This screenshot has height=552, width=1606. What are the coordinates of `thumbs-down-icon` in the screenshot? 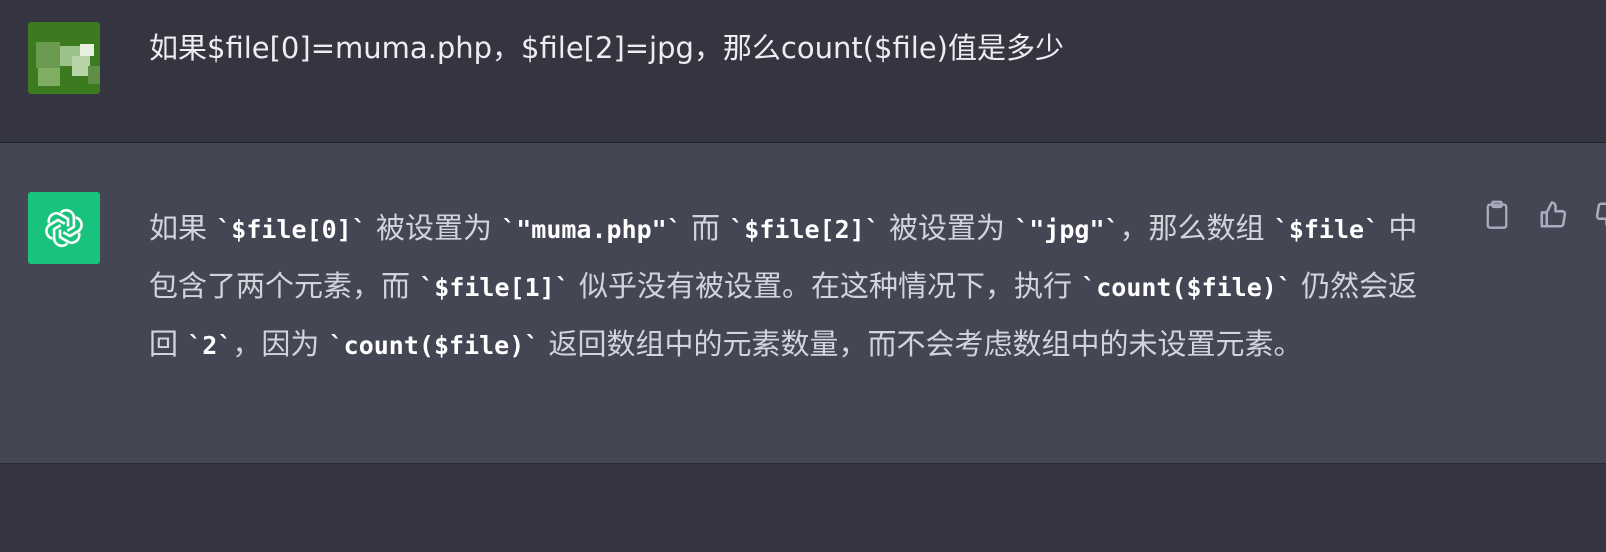 It's located at (1599, 215).